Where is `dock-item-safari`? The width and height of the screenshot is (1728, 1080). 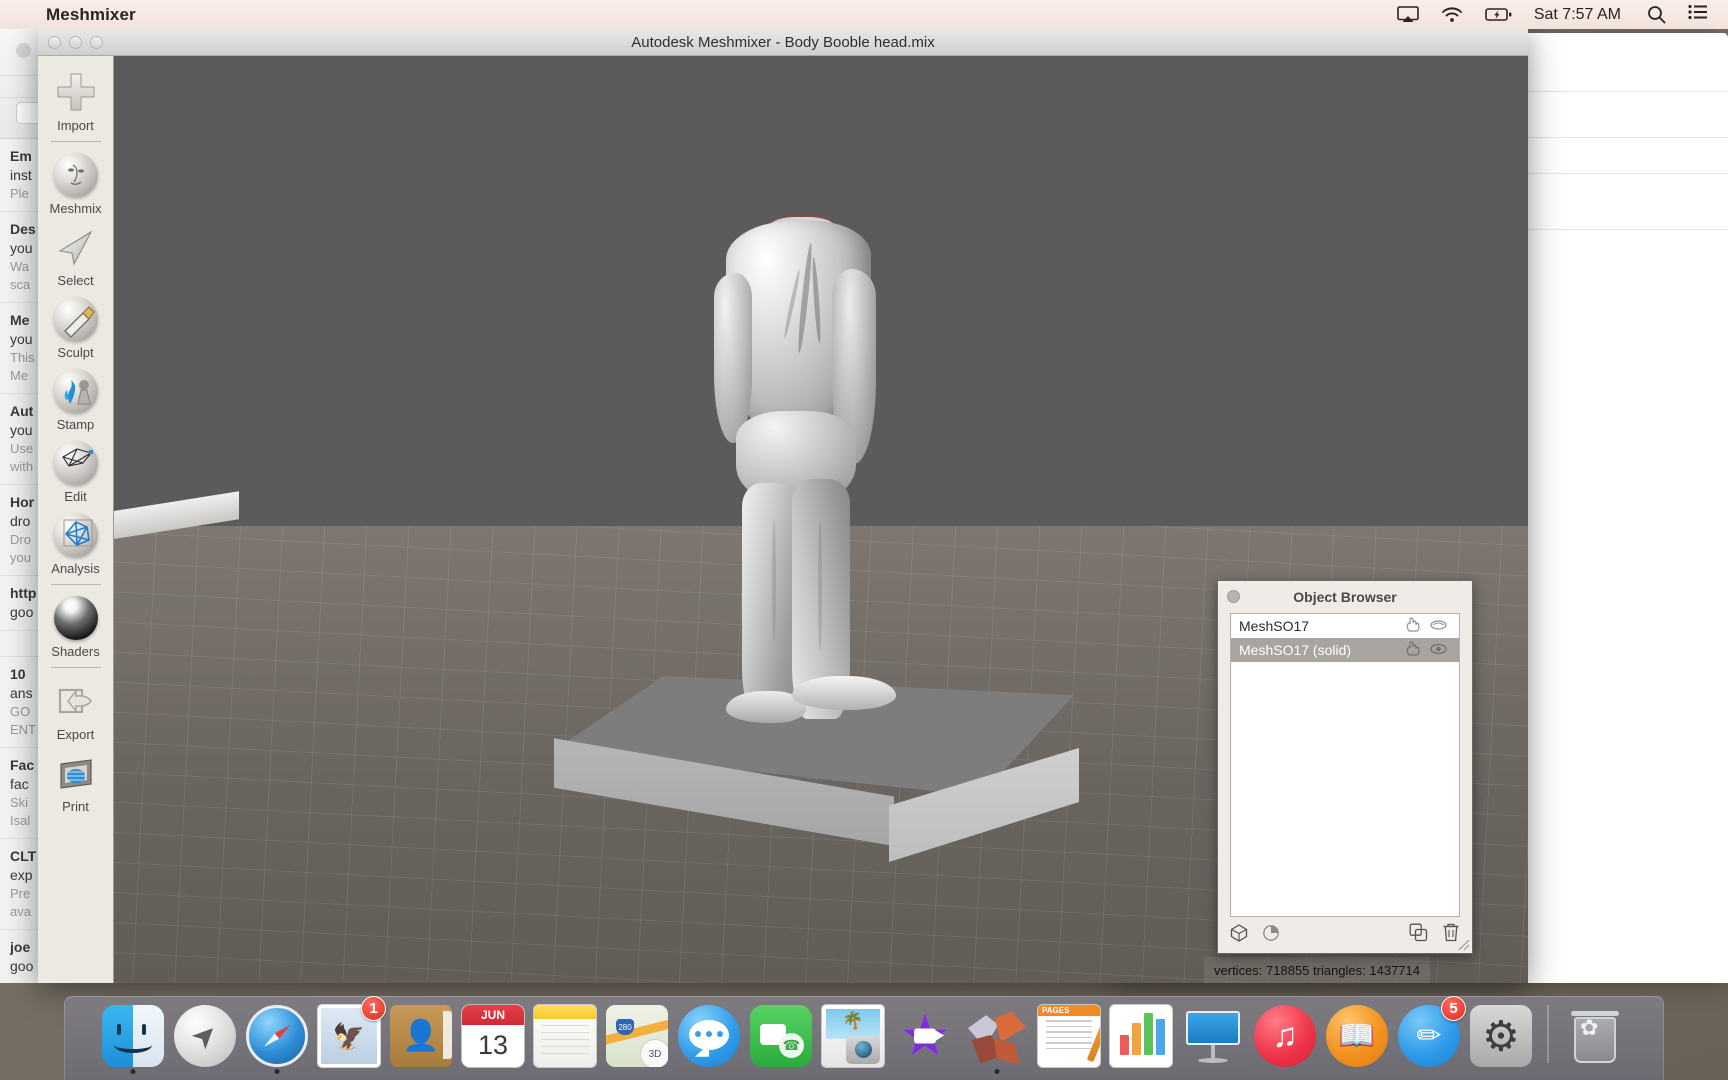 dock-item-safari is located at coordinates (277, 1037).